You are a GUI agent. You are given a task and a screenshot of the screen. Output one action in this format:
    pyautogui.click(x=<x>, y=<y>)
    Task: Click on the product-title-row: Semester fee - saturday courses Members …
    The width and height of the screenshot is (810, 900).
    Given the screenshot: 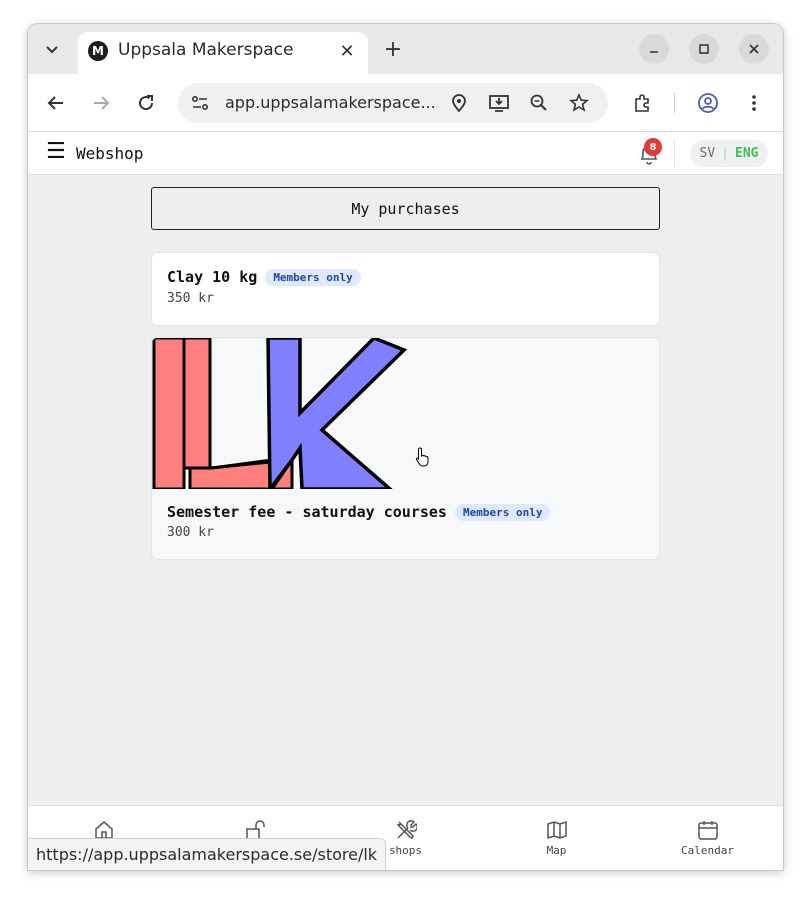 What is the action you would take?
    pyautogui.click(x=359, y=512)
    